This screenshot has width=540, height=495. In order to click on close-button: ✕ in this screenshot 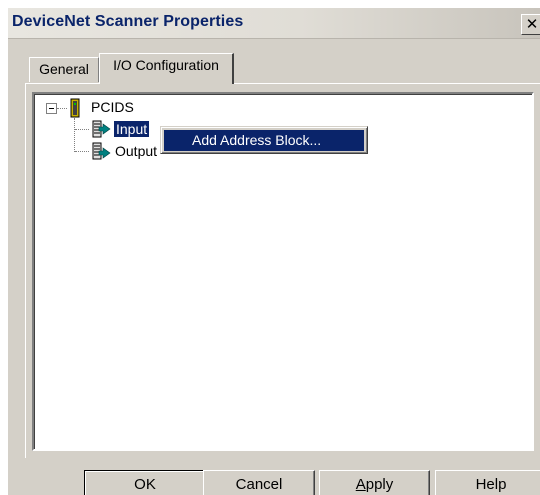, I will do `click(530, 24)`.